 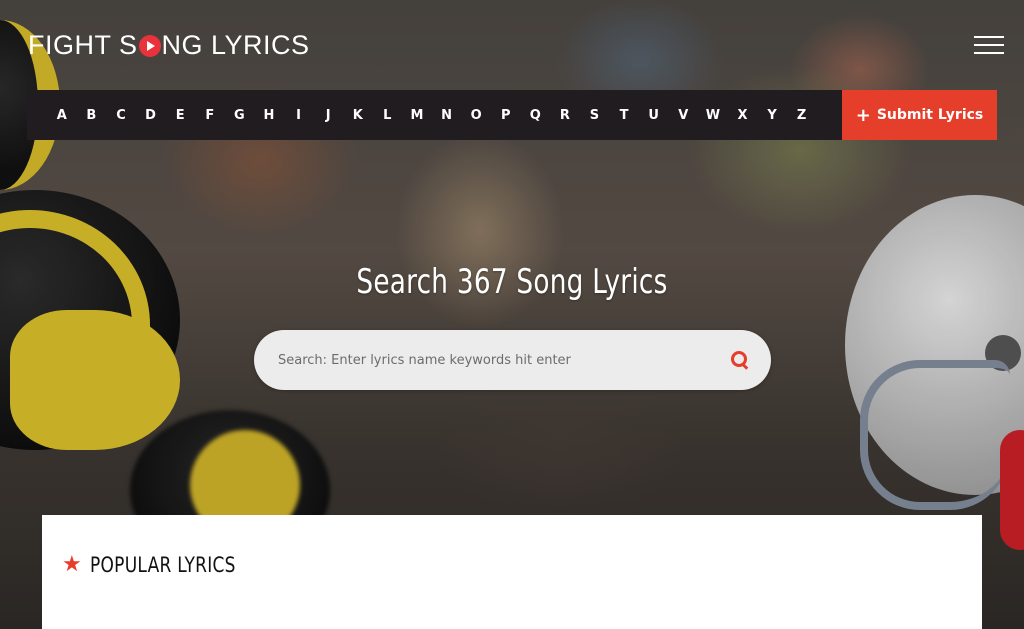 I want to click on letter-link-v: V, so click(x=683, y=115).